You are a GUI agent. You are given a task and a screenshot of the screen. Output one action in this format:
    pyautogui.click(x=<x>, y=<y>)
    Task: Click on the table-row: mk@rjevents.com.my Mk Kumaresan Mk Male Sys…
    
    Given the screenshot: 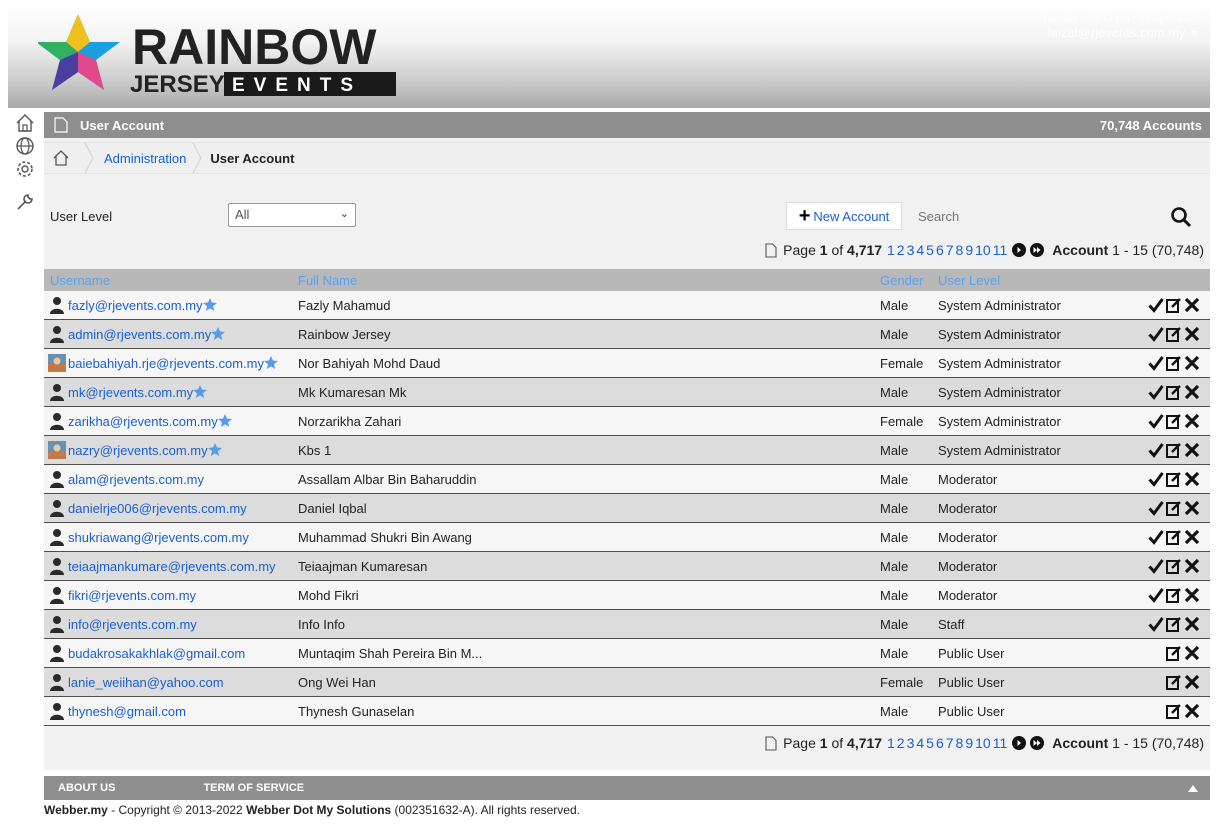 What is the action you would take?
    pyautogui.click(x=627, y=392)
    